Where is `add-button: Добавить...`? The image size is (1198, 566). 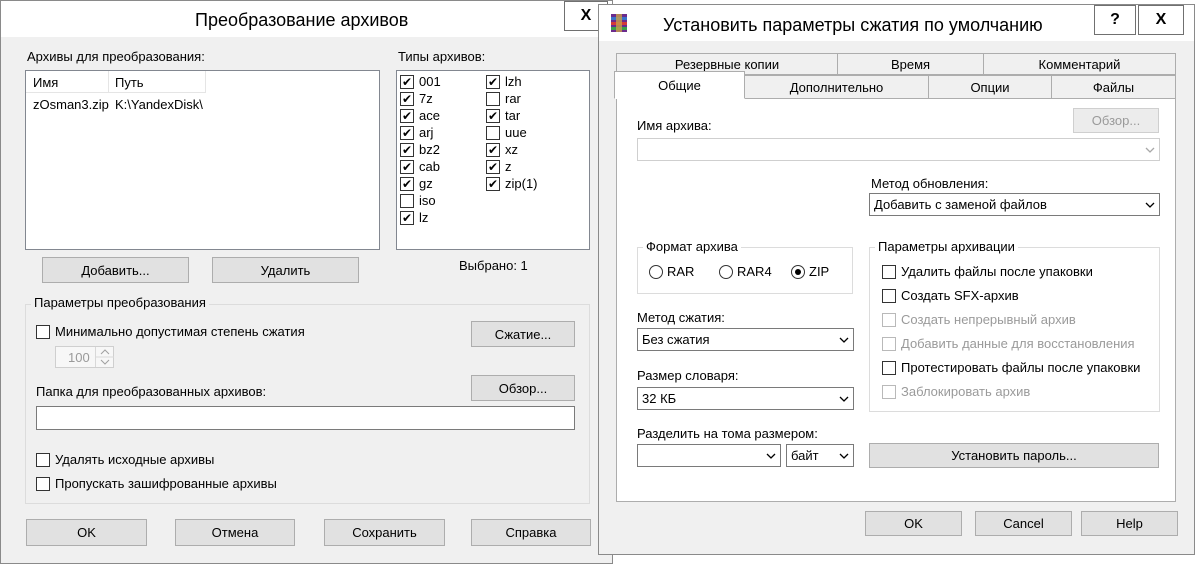
add-button: Добавить... is located at coordinates (115, 270).